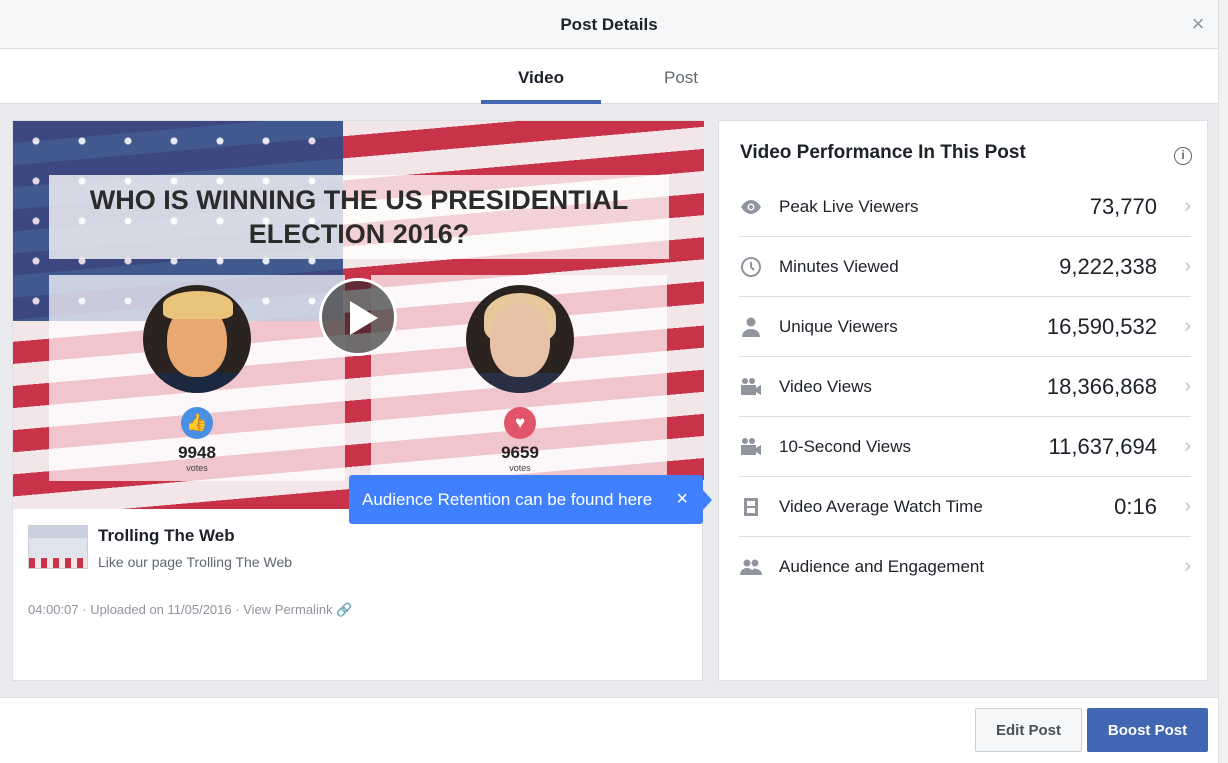  Describe the element at coordinates (849, 206) in the screenshot. I see `metric-label: Peak Live Viewers` at that location.